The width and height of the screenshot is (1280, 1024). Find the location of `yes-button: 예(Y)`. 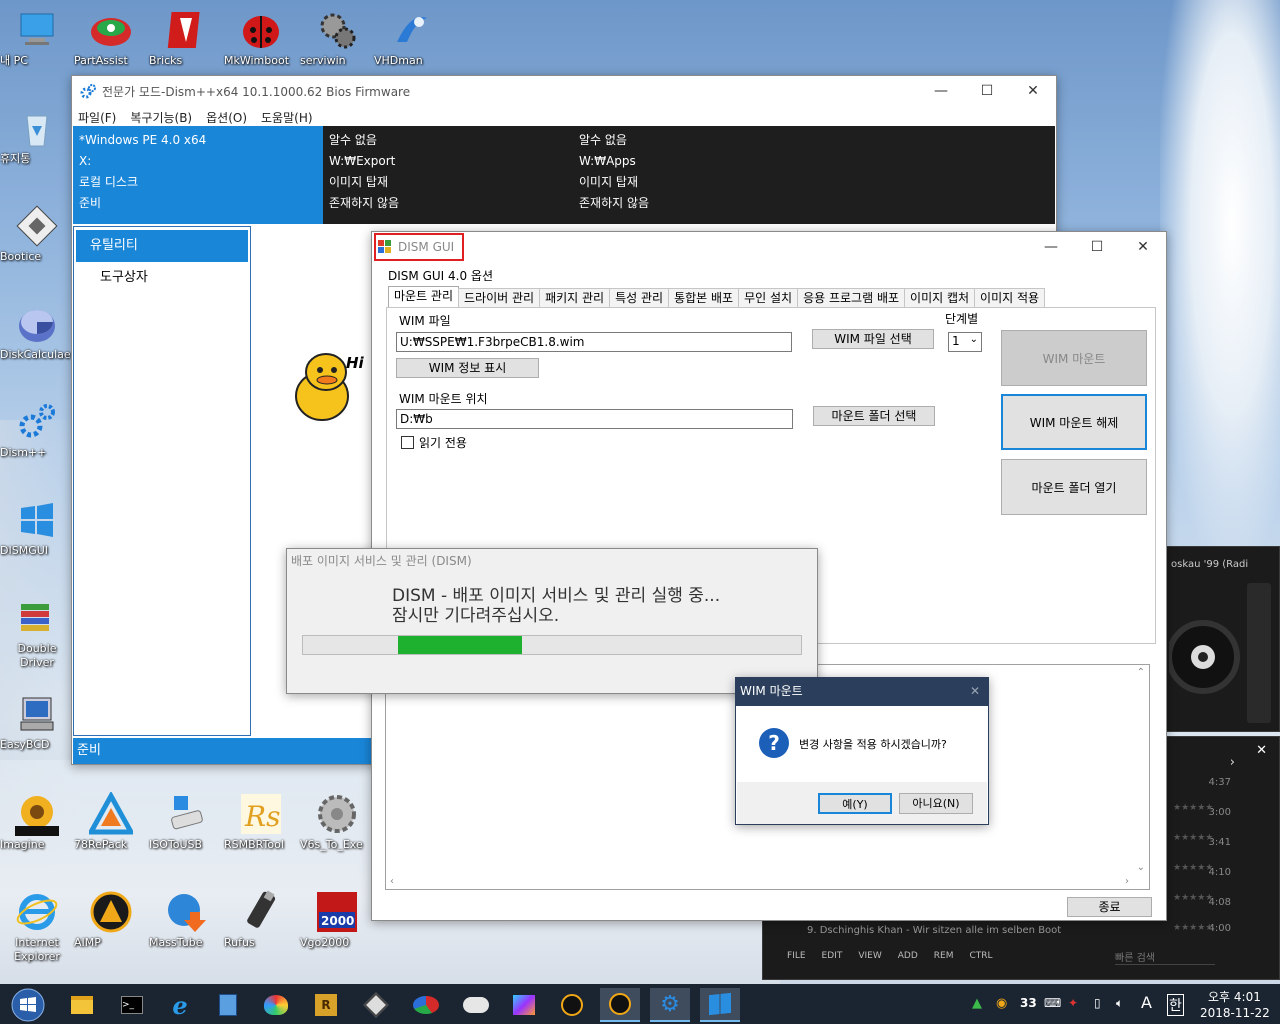

yes-button: 예(Y) is located at coordinates (855, 803).